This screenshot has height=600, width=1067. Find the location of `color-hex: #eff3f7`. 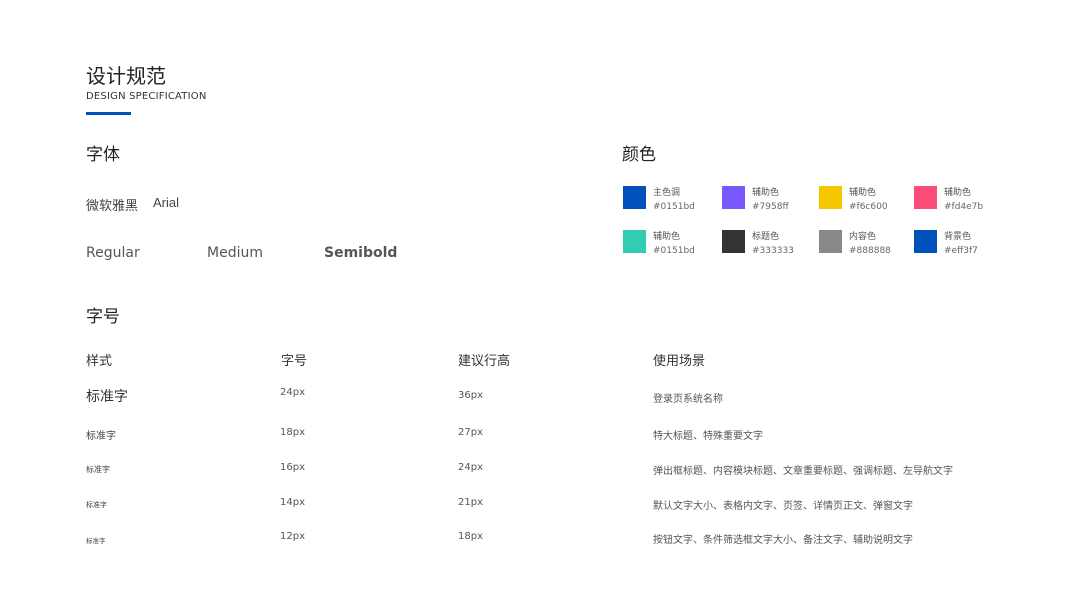

color-hex: #eff3f7 is located at coordinates (961, 251).